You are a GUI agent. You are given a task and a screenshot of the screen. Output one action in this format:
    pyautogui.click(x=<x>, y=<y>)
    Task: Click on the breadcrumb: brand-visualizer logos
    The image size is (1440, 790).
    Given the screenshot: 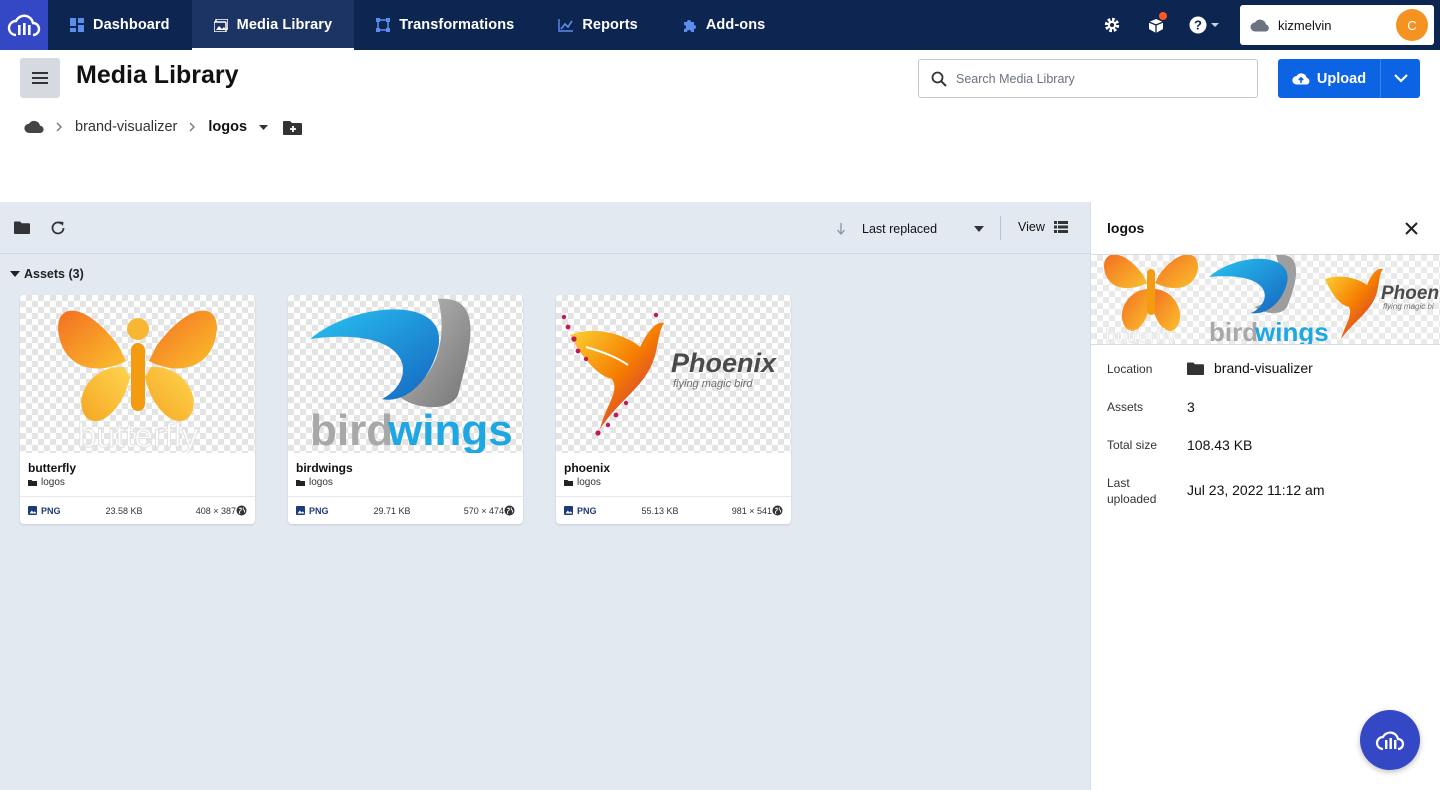 What is the action you would take?
    pyautogui.click(x=163, y=127)
    